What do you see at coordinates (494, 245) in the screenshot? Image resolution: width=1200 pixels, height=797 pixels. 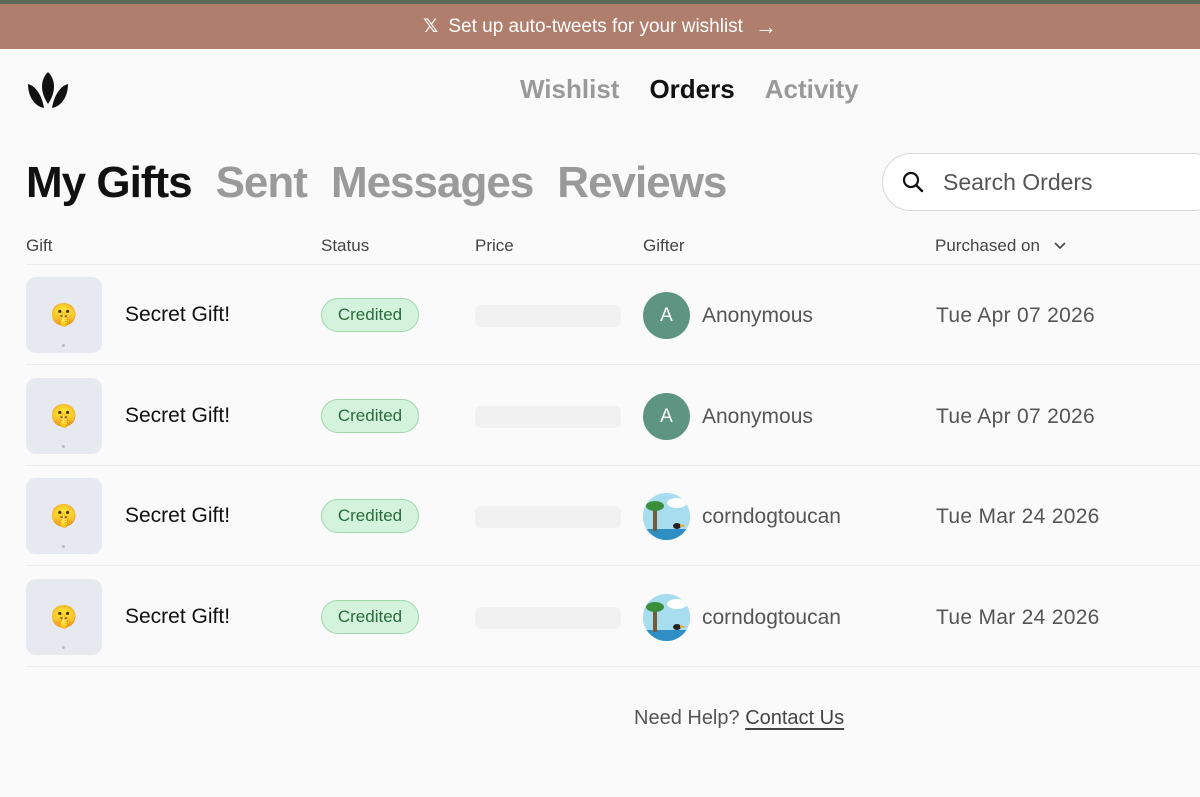 I see `col-price: Price` at bounding box center [494, 245].